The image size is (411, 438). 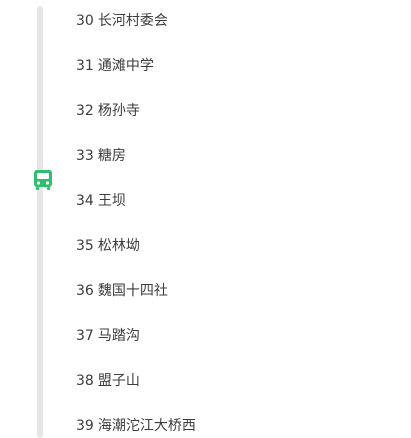 I want to click on stop-item: 33 糖房, so click(x=101, y=156).